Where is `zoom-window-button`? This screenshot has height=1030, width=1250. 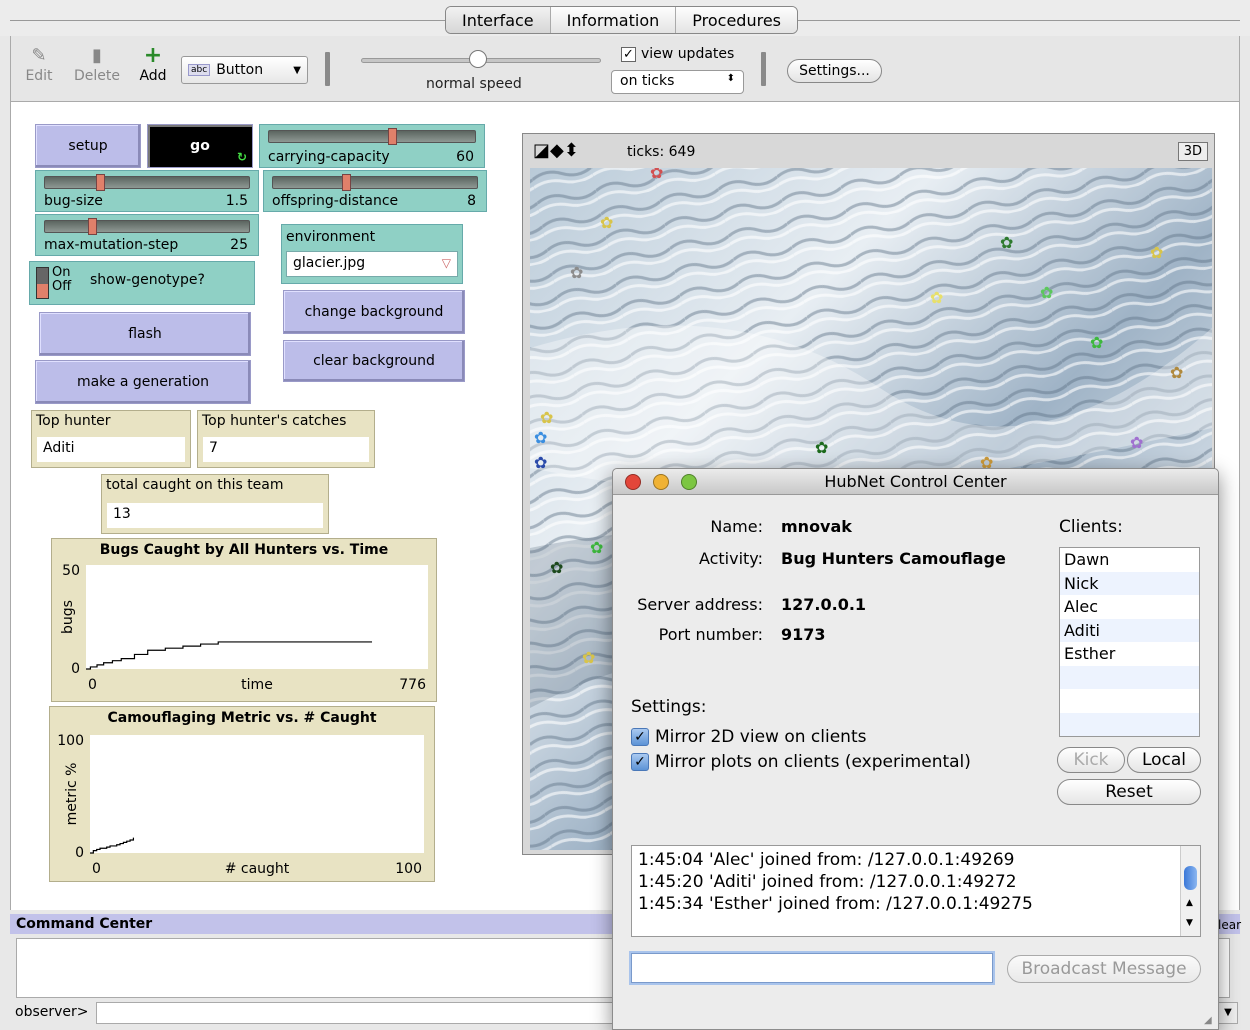
zoom-window-button is located at coordinates (689, 482).